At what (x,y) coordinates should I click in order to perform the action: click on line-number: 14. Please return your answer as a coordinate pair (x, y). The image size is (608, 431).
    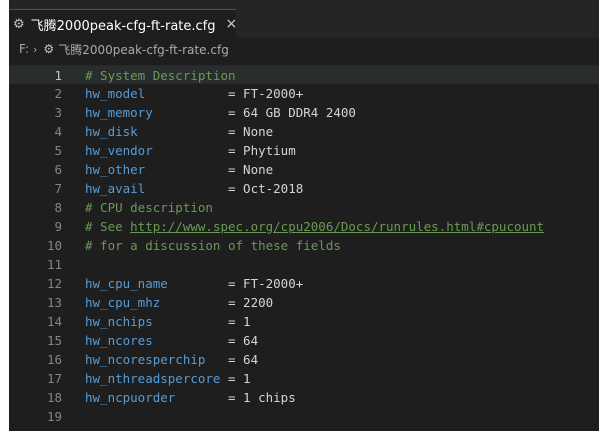
    Looking at the image, I should click on (54, 321).